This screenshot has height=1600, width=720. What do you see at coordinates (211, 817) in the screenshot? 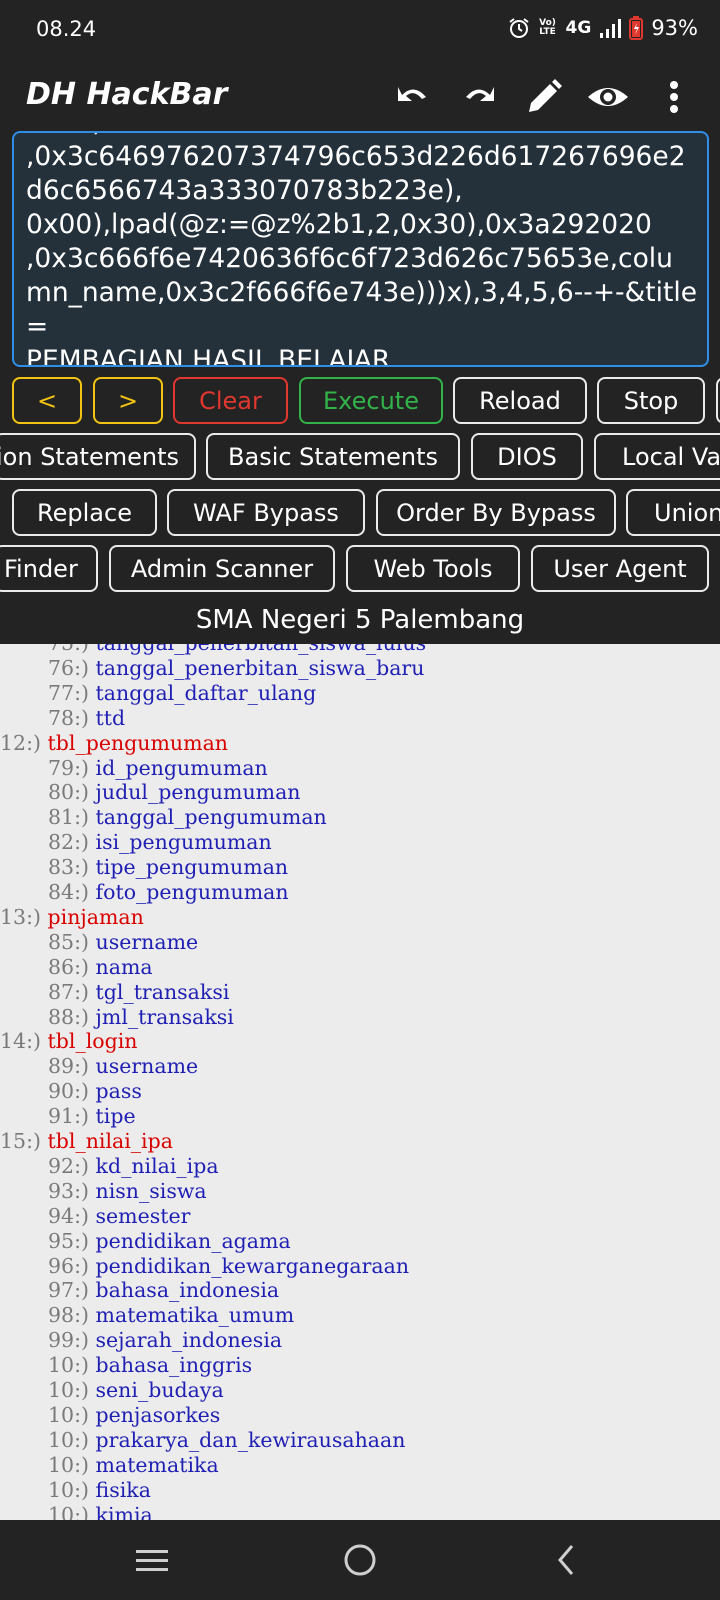
I see `column-name: tanggal_pengumuman` at bounding box center [211, 817].